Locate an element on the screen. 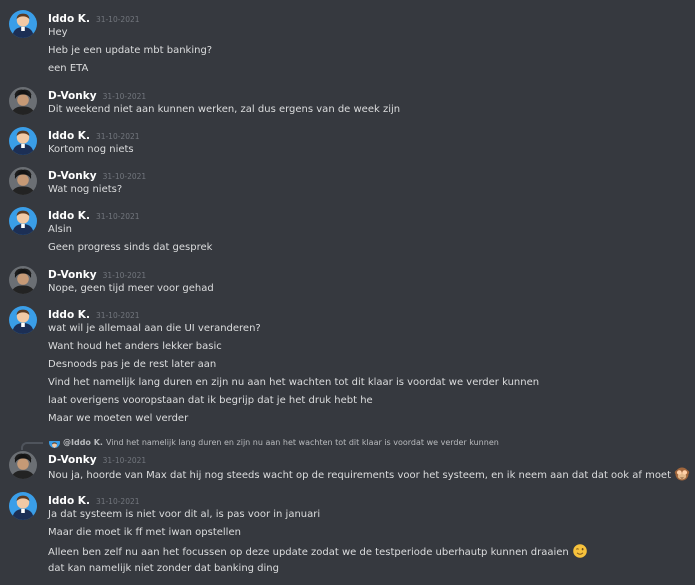 The width and height of the screenshot is (695, 585). reply-avatar is located at coordinates (54, 442).